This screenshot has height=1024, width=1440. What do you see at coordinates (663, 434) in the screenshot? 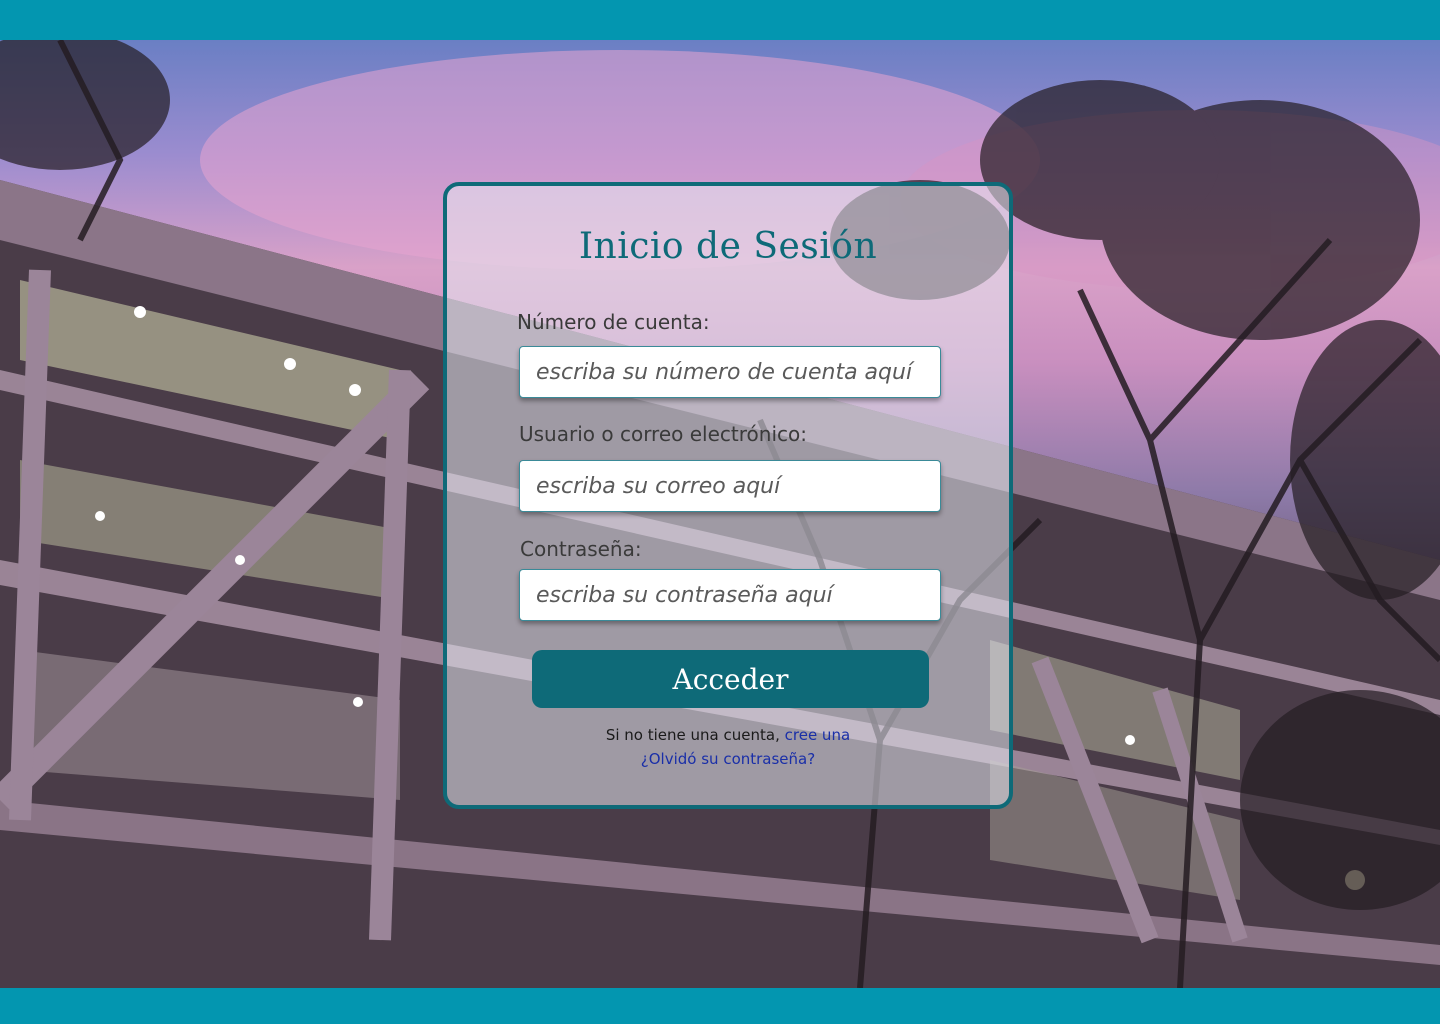
I see `email-label: Usuario o correo electrónico:` at bounding box center [663, 434].